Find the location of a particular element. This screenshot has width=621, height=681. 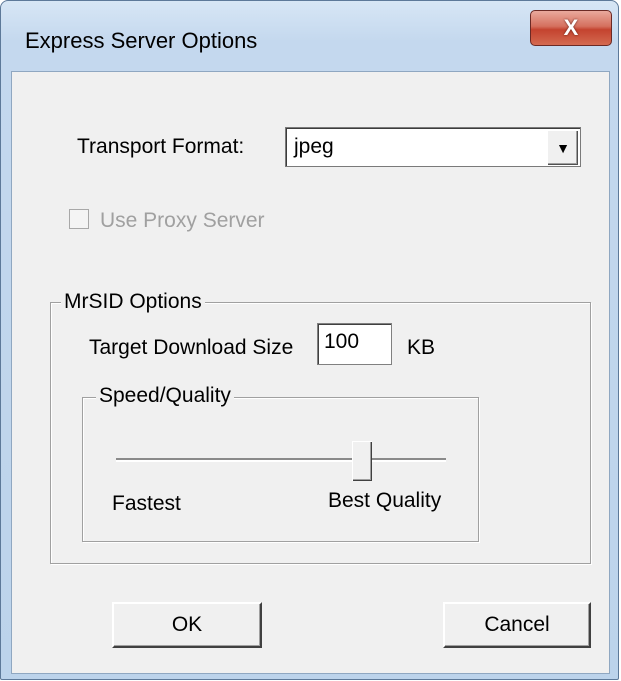

use-proxy-checkbox is located at coordinates (79, 219).